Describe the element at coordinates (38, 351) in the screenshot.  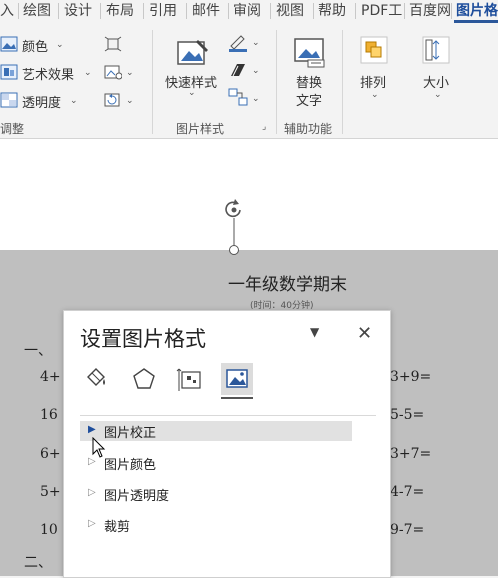
I see `section-one-heading: 一、` at that location.